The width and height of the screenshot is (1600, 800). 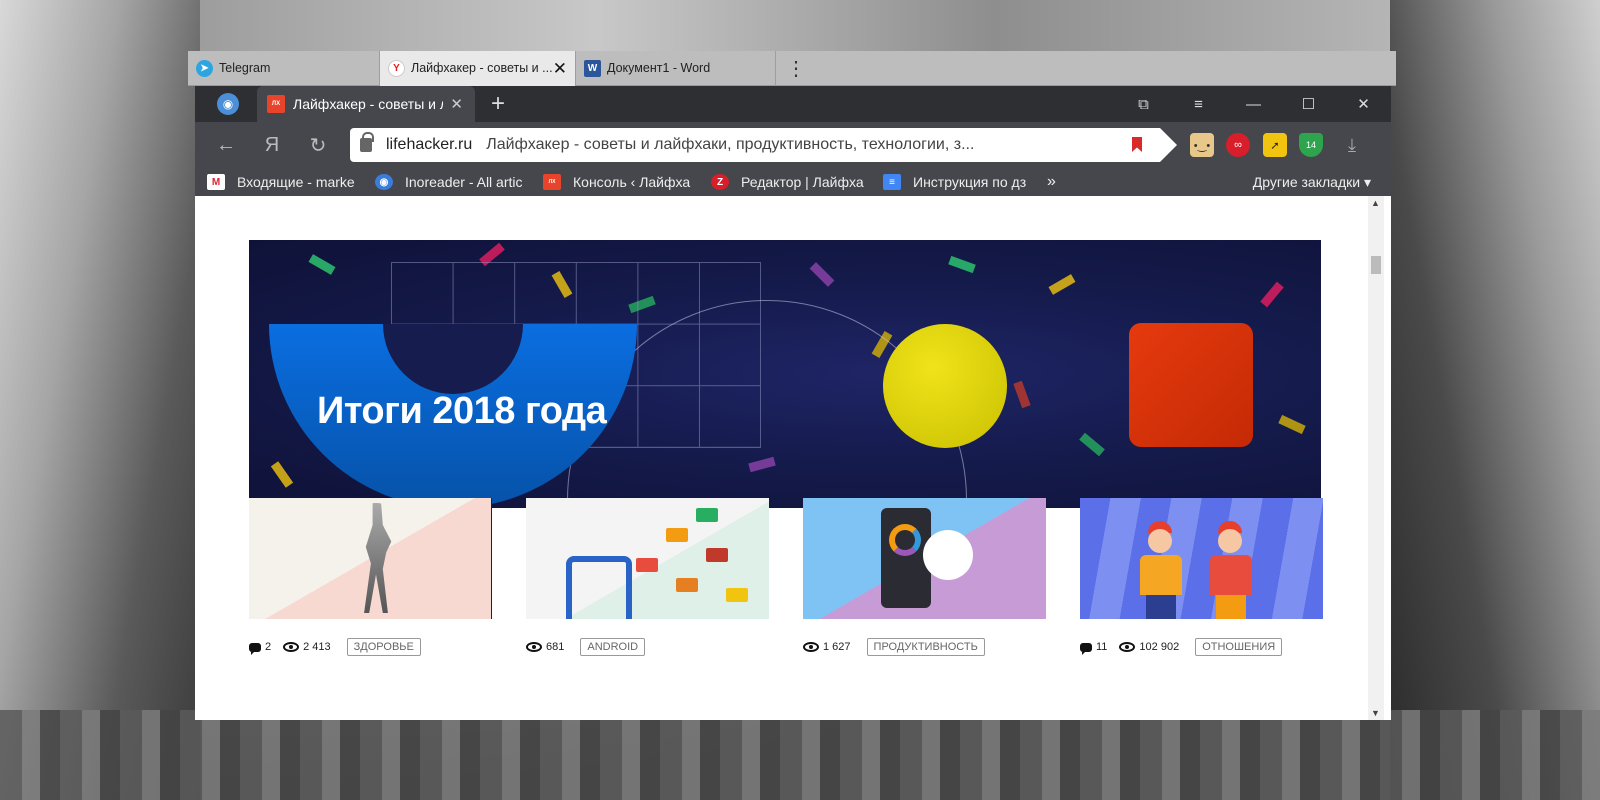 What do you see at coordinates (1191, 385) in the screenshot?
I see `hero-red-square` at bounding box center [1191, 385].